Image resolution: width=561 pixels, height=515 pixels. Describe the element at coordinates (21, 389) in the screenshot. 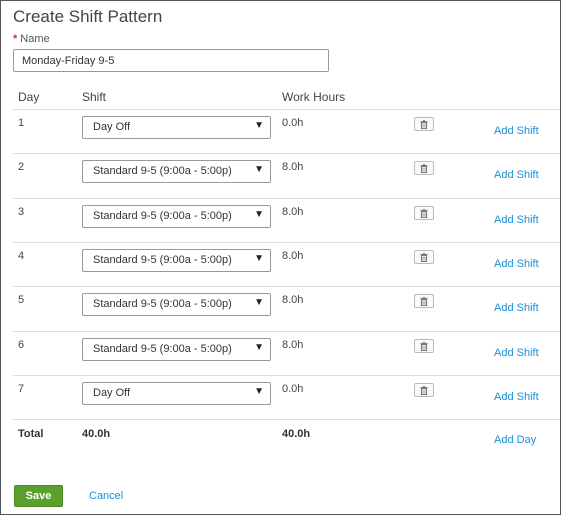

I see `day-number: 7` at that location.